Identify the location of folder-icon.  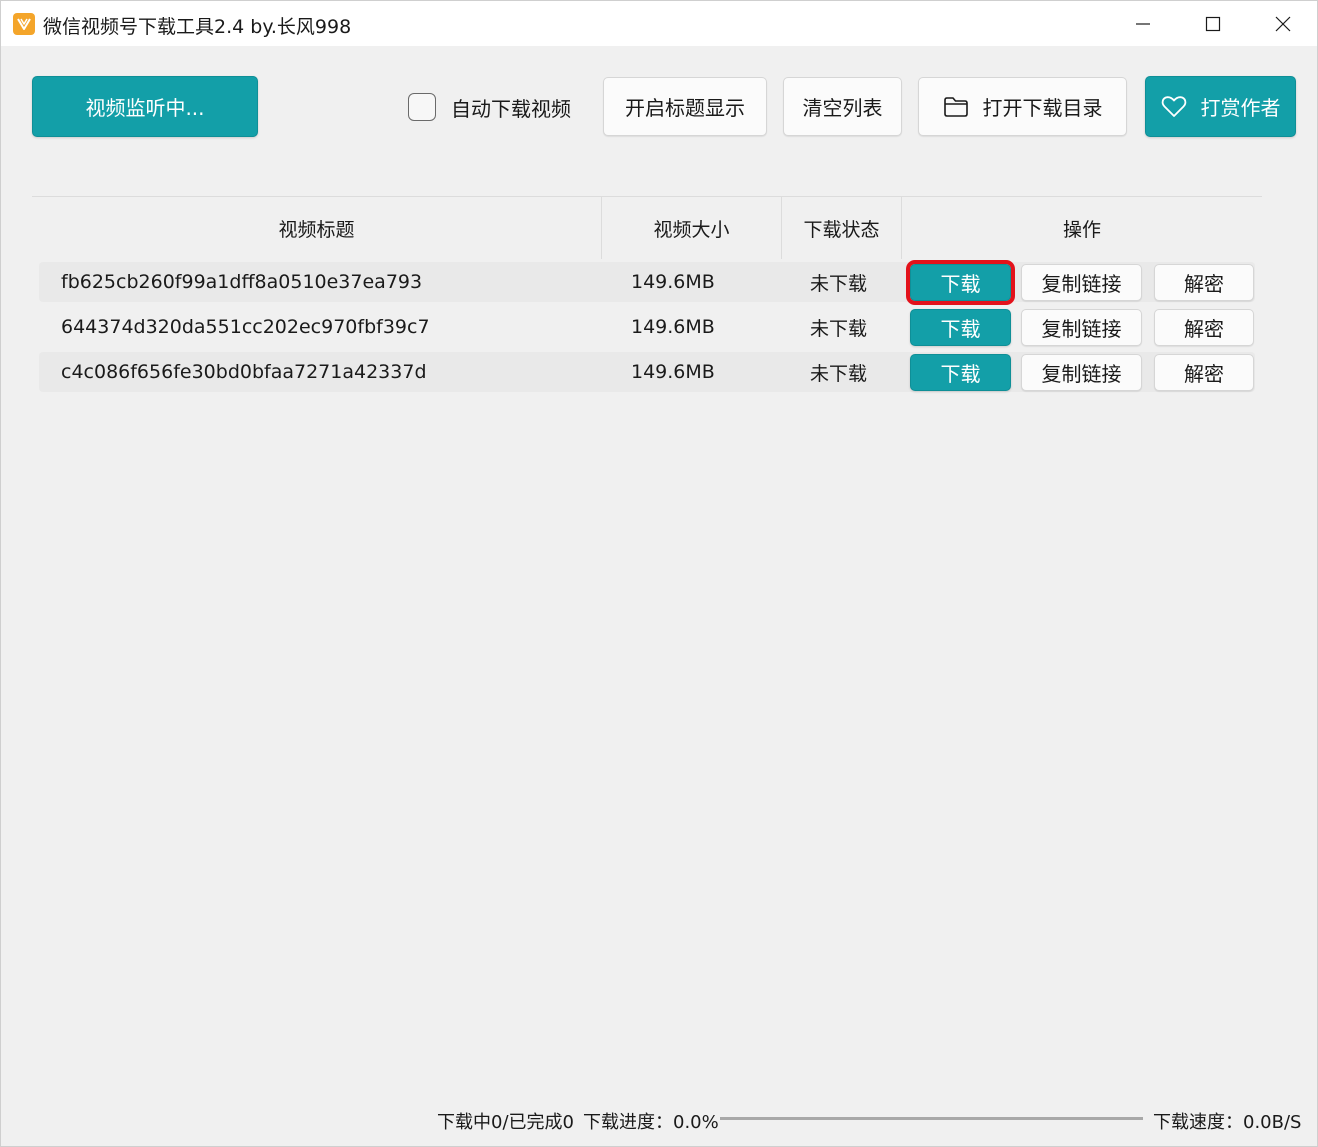
(955, 106).